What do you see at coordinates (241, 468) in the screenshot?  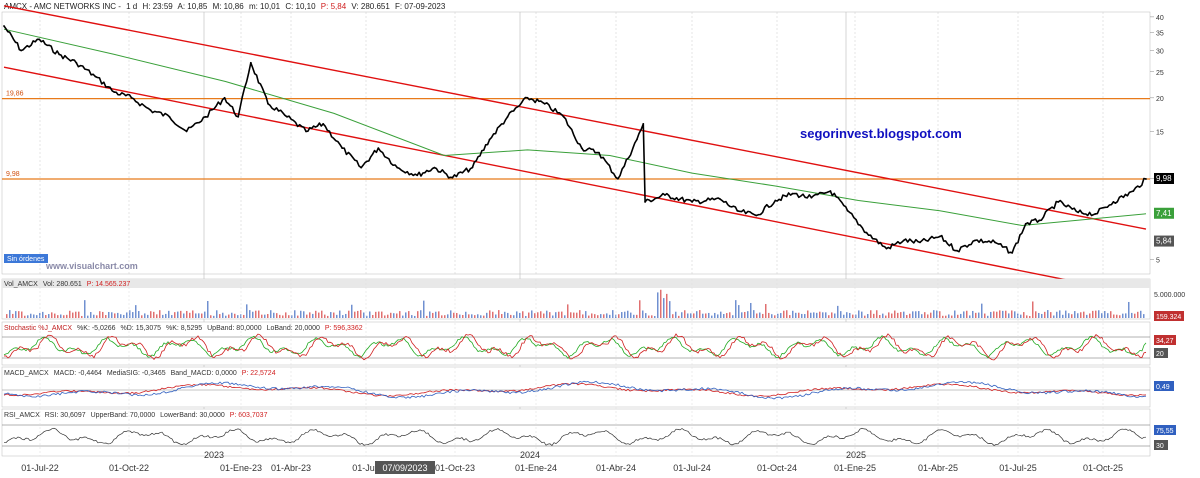 I see `time-axis-label: 01-Ene-23` at bounding box center [241, 468].